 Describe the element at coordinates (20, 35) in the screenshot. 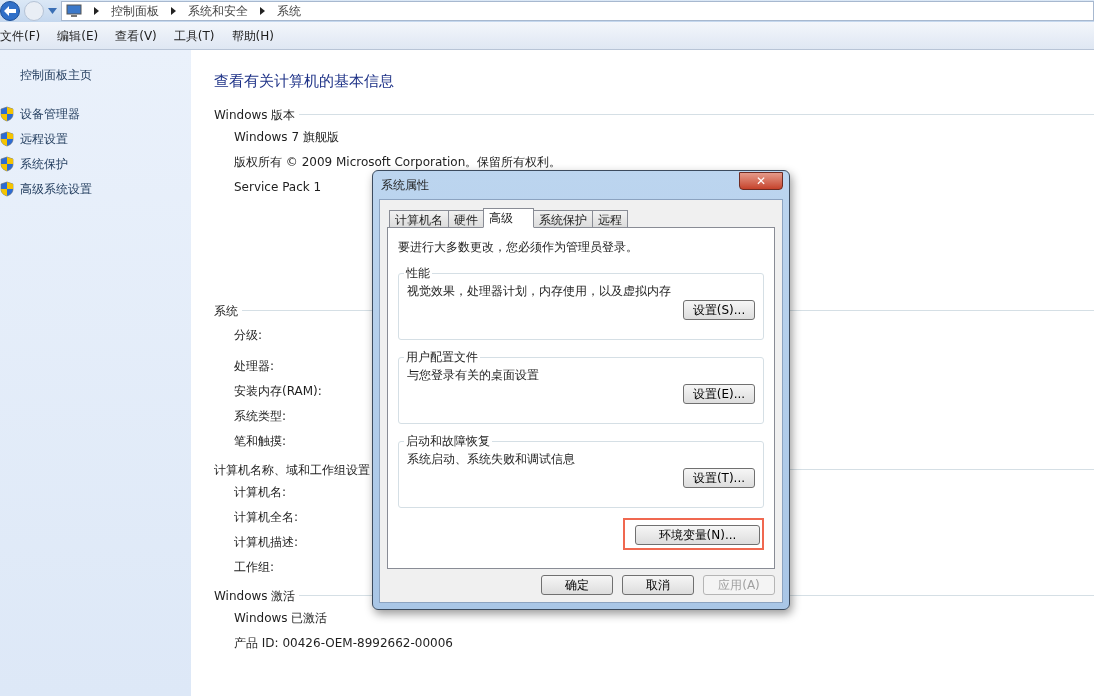

I see `menu-item: 文件(F)` at that location.